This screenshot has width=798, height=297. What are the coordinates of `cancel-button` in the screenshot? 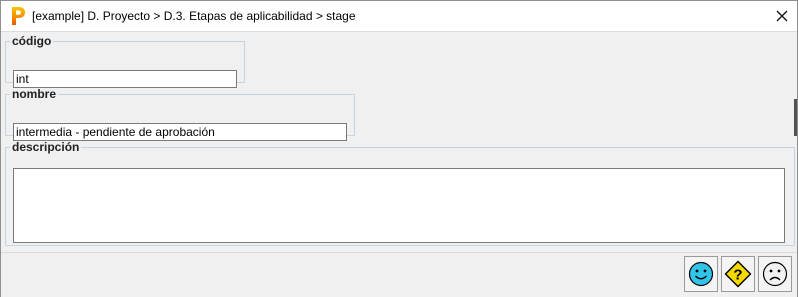 It's located at (775, 274).